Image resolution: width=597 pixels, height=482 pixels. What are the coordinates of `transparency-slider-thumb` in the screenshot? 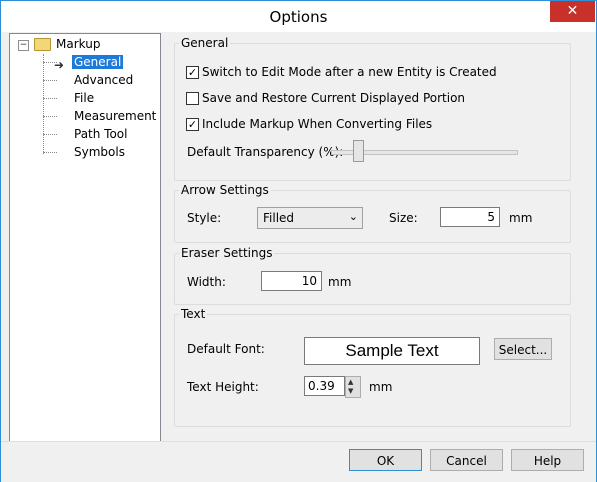 It's located at (359, 151).